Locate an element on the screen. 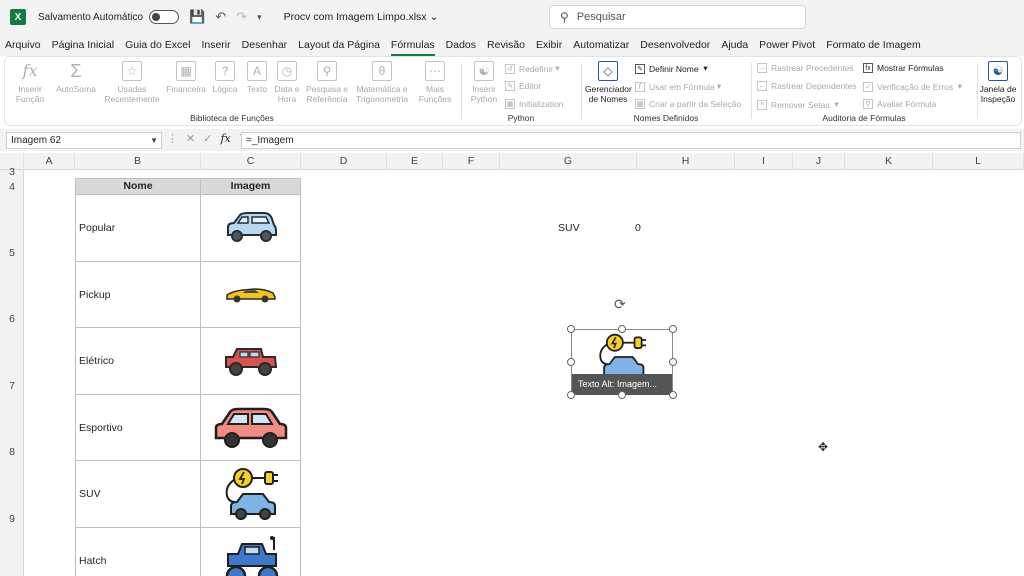 This screenshot has height=576, width=1024. create-from-selection-button: ▦ Criar a partir da Seleção is located at coordinates (688, 104).